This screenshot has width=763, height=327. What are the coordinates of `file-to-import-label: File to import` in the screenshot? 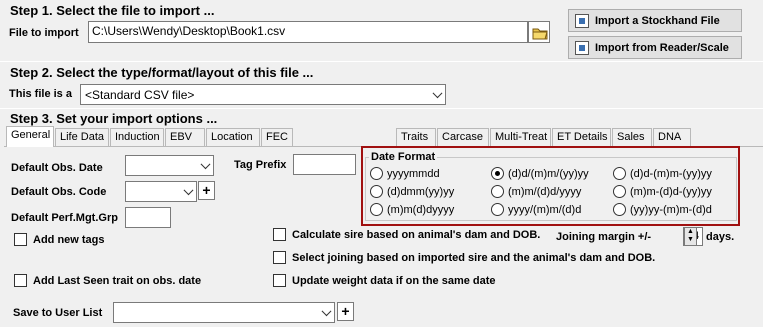 It's located at (44, 33).